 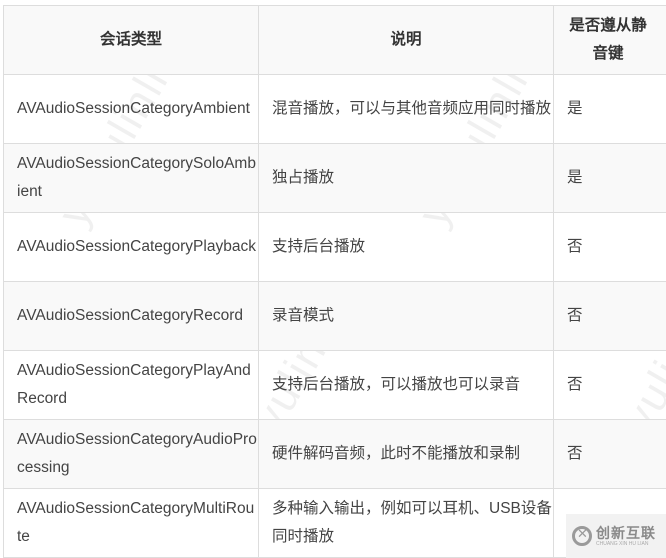 I want to click on header-mute-line1: 是否遵从静, so click(x=608, y=25).